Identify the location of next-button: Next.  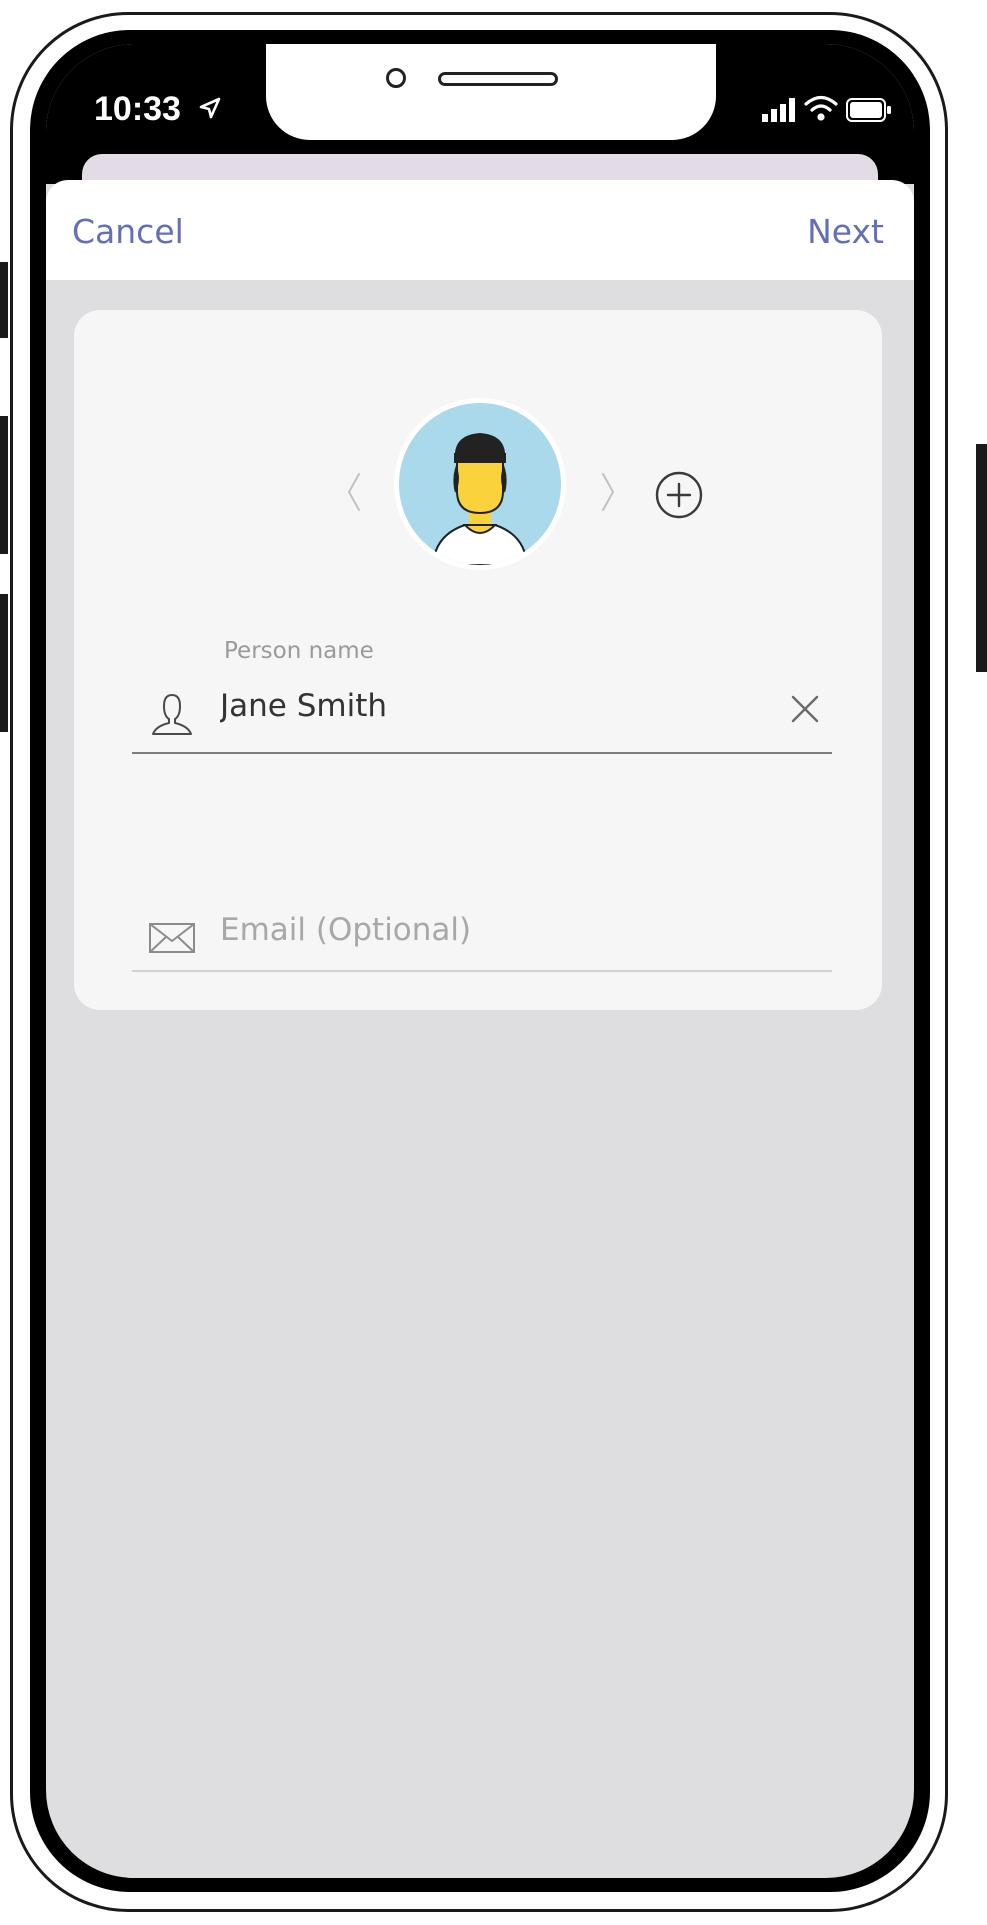
(845, 231).